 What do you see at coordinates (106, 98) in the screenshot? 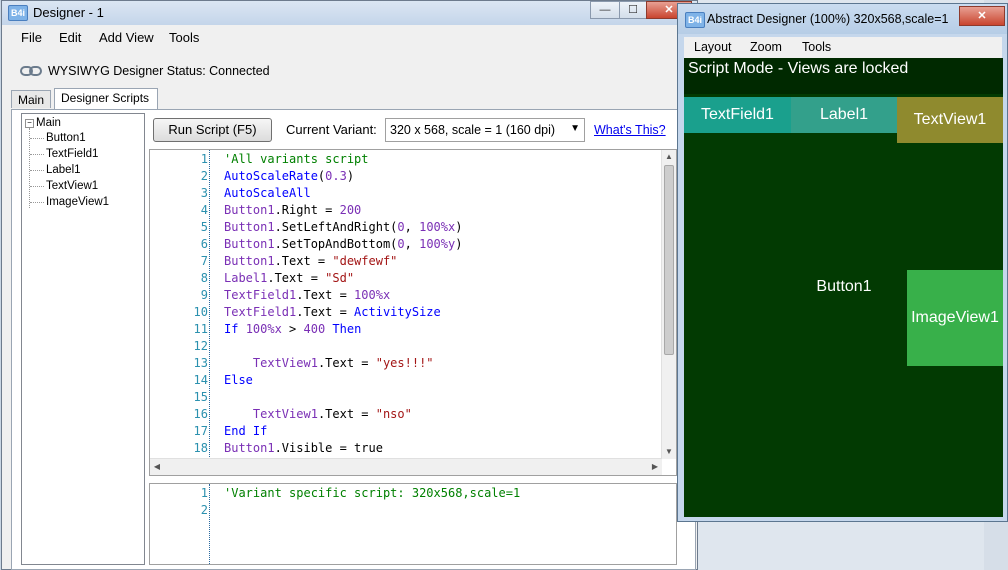
I see `tab-designer-scripts: Designer Scripts` at bounding box center [106, 98].